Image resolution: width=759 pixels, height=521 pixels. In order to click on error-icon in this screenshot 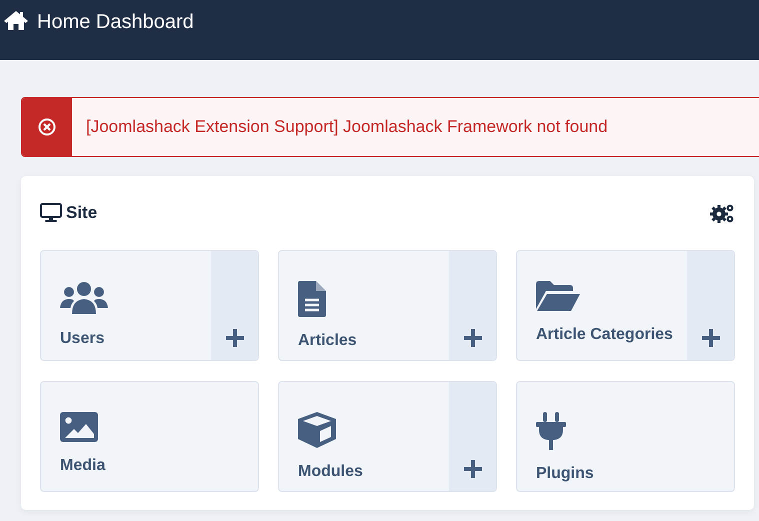, I will do `click(47, 127)`.